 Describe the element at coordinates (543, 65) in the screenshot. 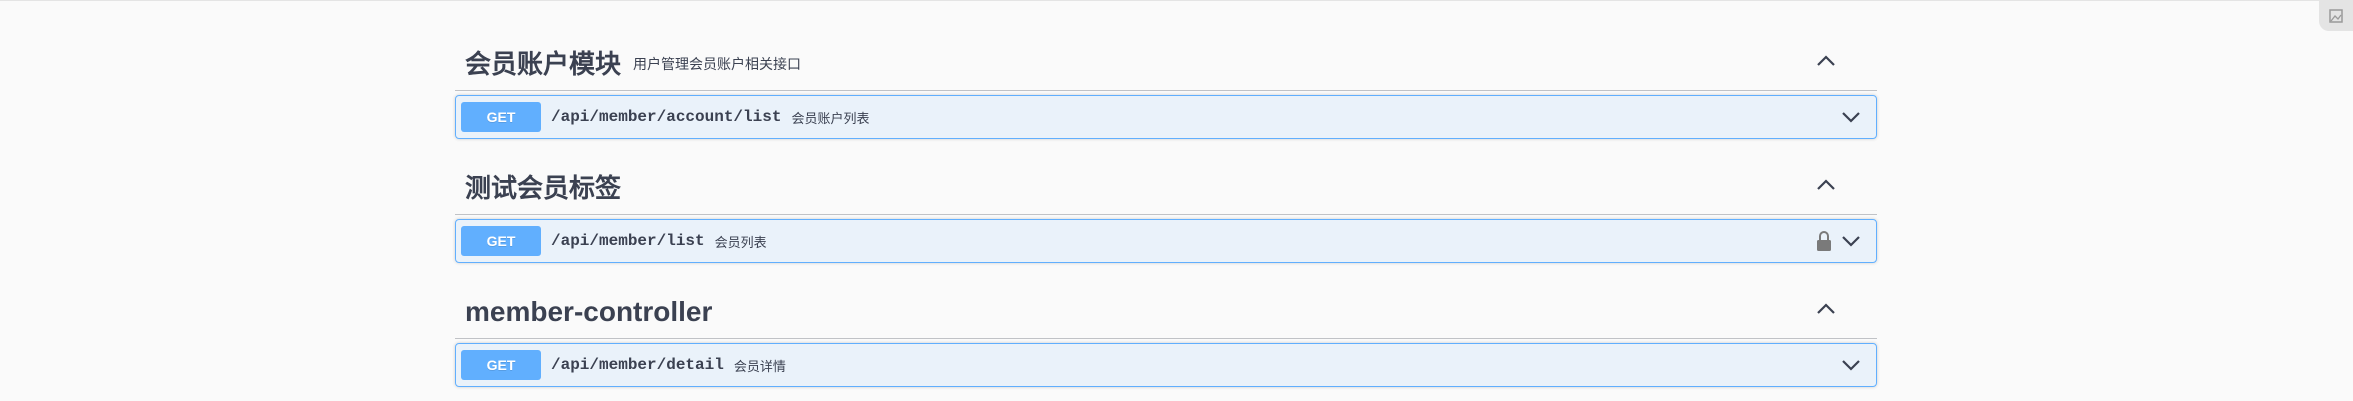

I see `tag-title: 会员账户模块` at that location.